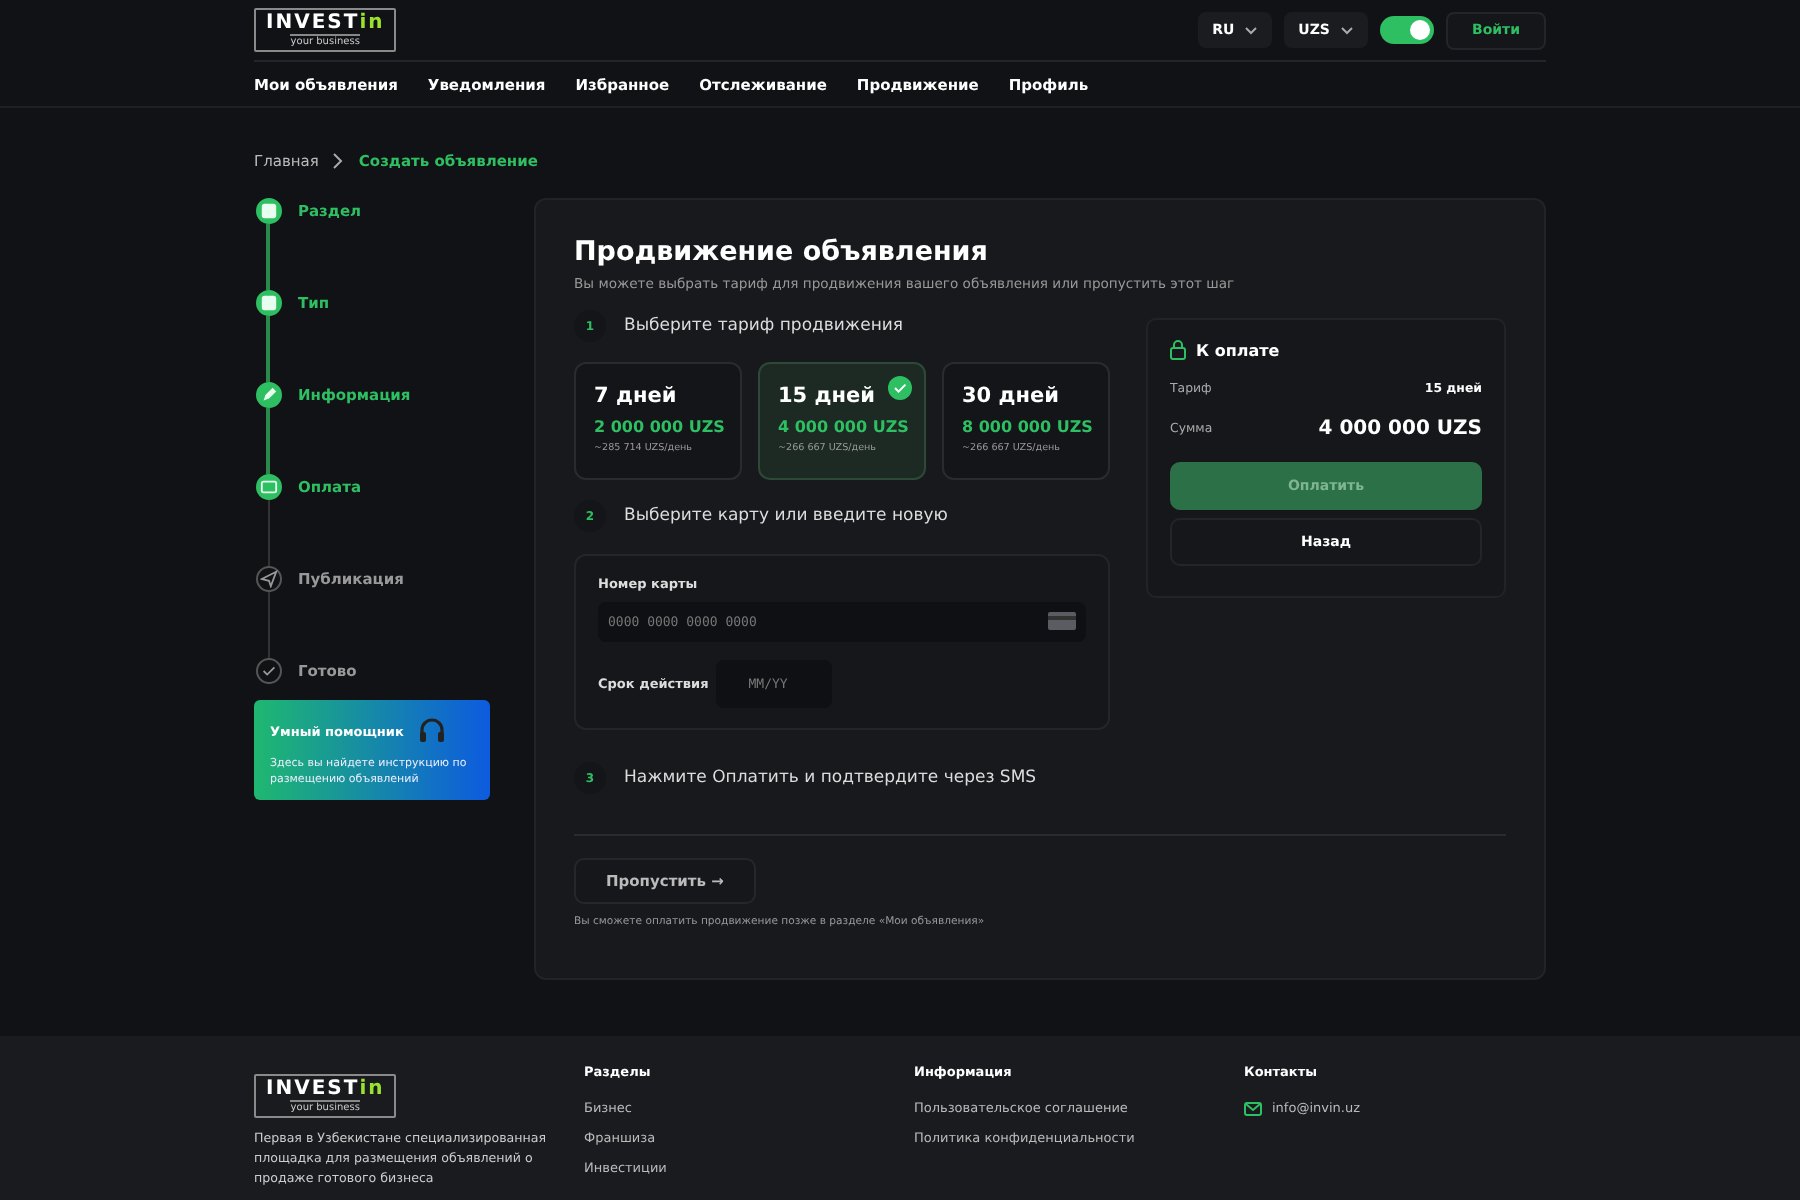 The height and width of the screenshot is (1200, 1800). I want to click on headset-icon, so click(431, 732).